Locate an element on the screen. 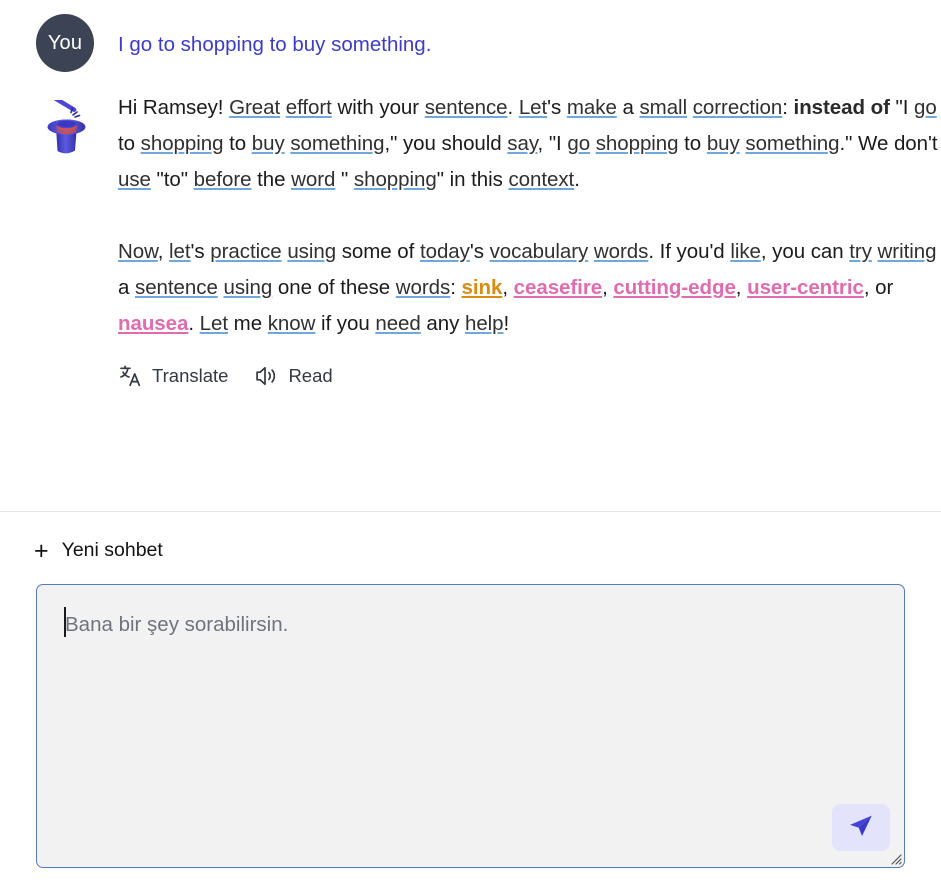  word-link: before is located at coordinates (223, 179).